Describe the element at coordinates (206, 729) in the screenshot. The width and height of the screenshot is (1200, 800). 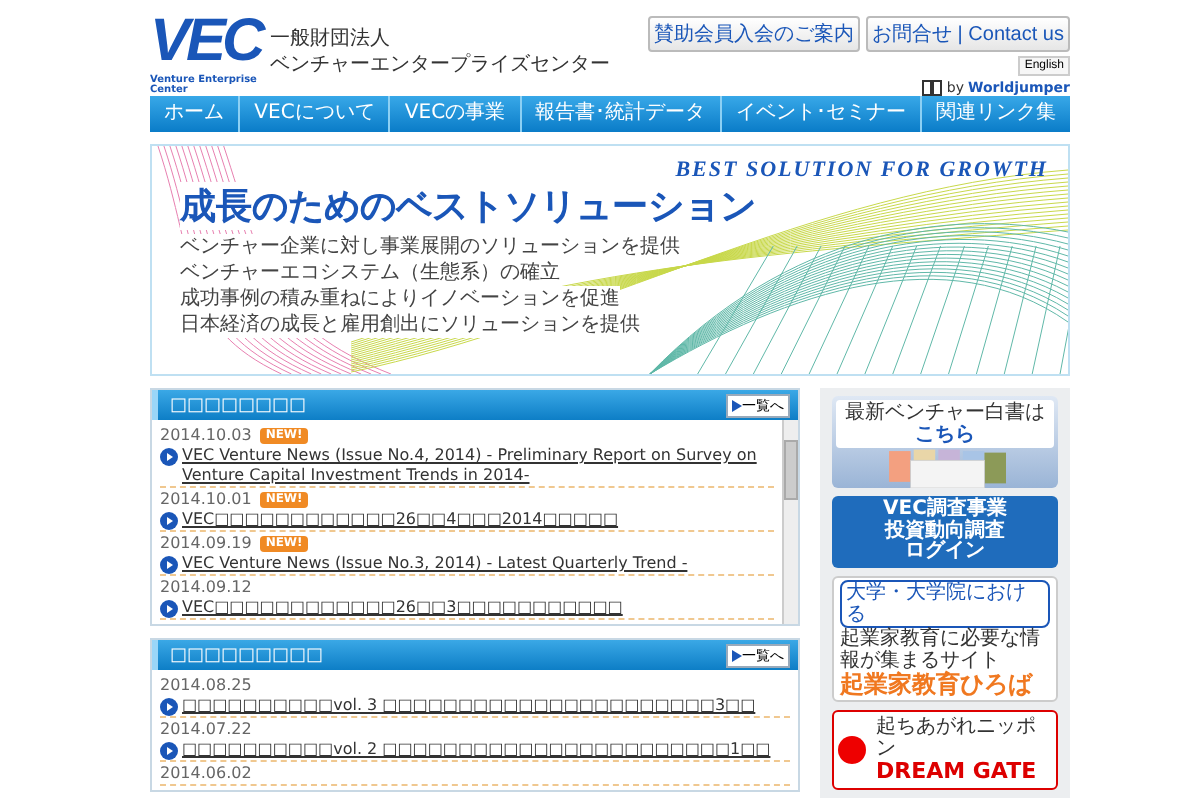
I see `news-date: 2014.07.22` at that location.